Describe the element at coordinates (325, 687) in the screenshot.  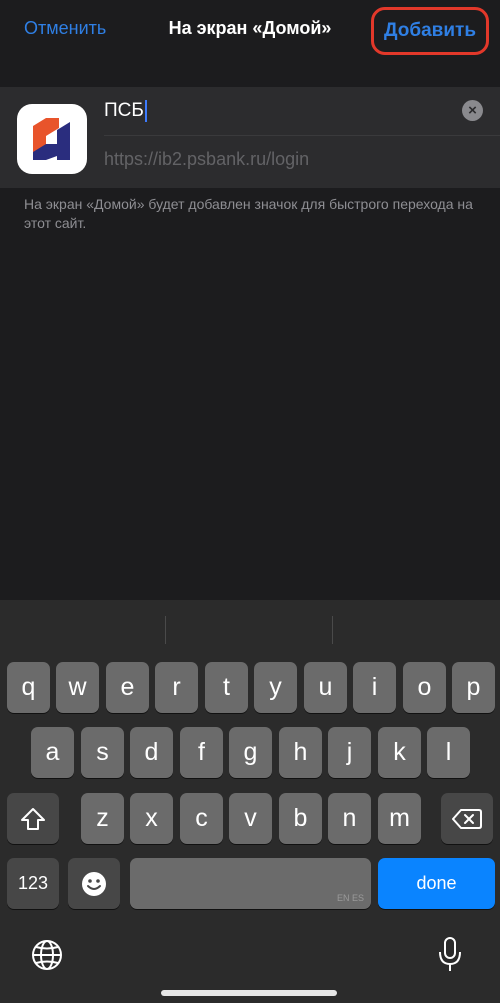
I see `key-u: u` at that location.